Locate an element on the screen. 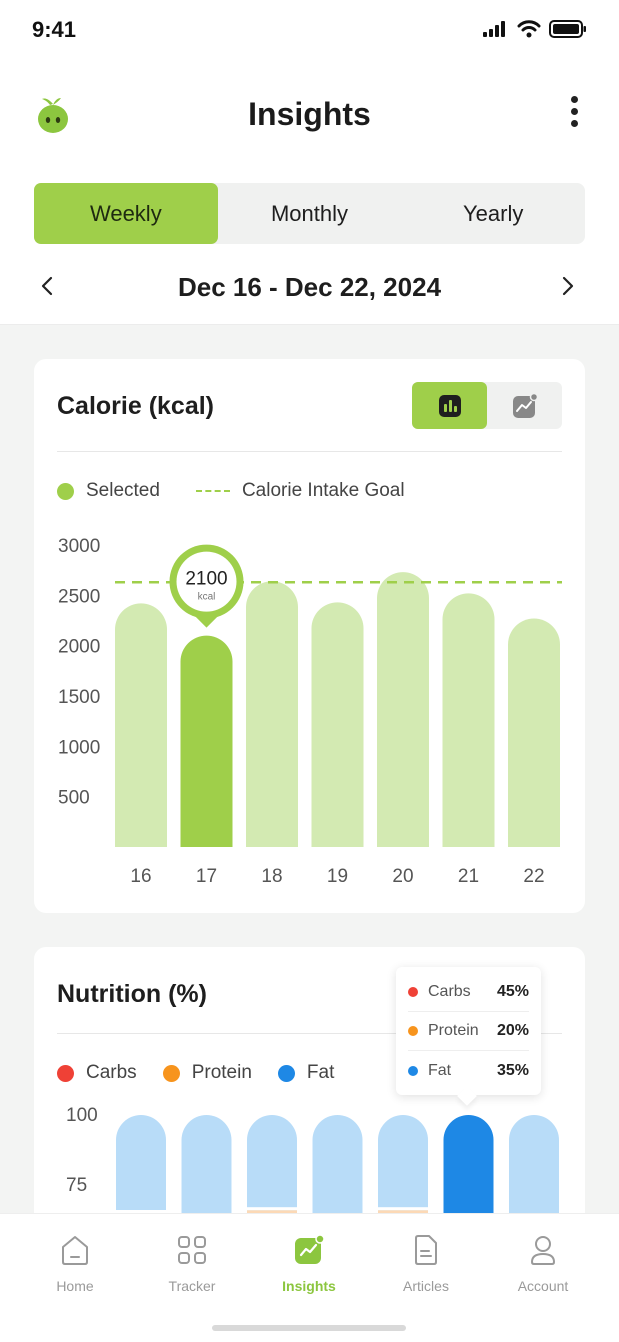 This screenshot has height=1342, width=619. y-tick-label: 500 is located at coordinates (74, 798).